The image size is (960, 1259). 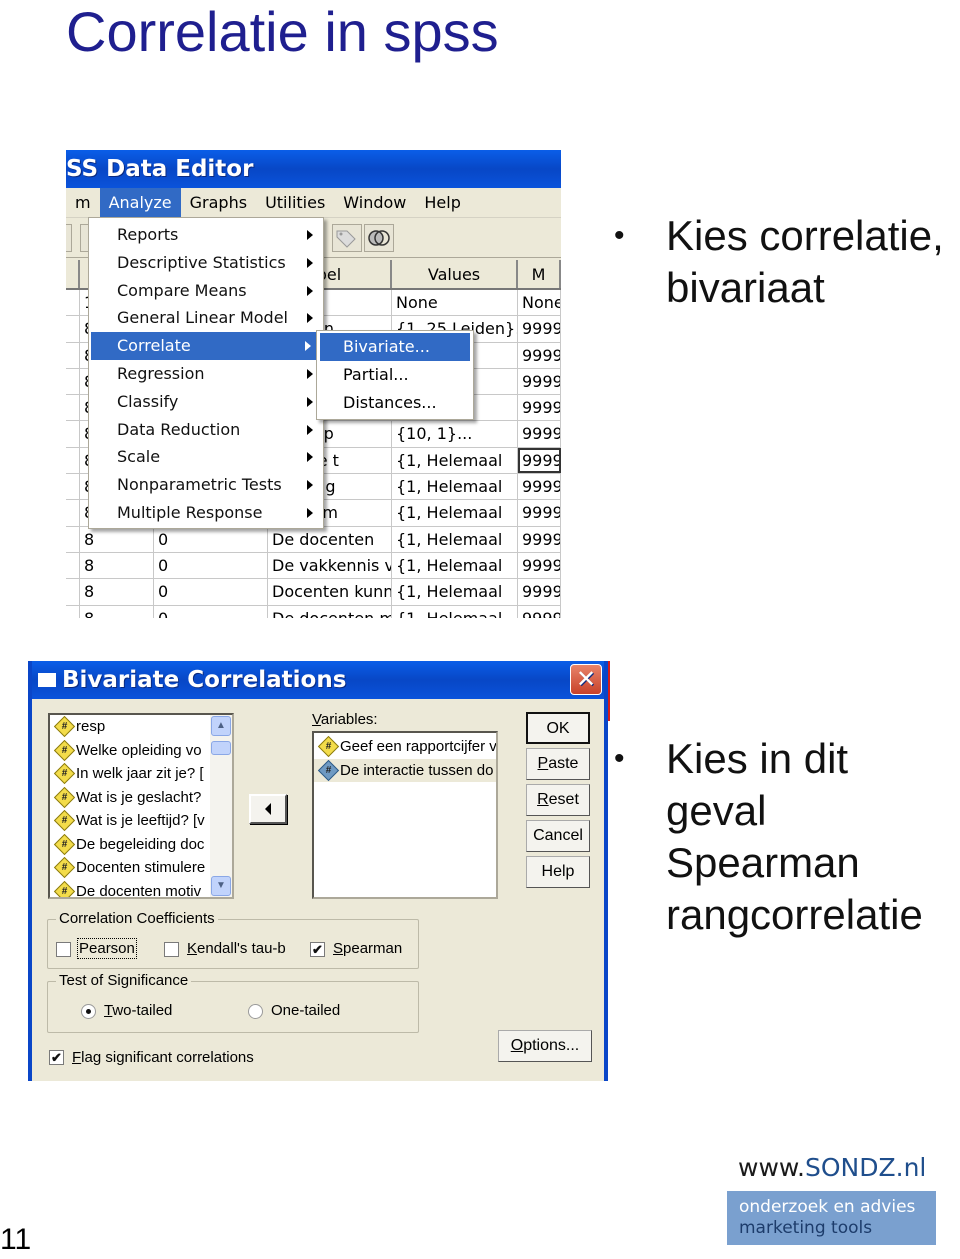 What do you see at coordinates (130, 821) in the screenshot?
I see `list-item: # Wat is je leeftijd? [v` at bounding box center [130, 821].